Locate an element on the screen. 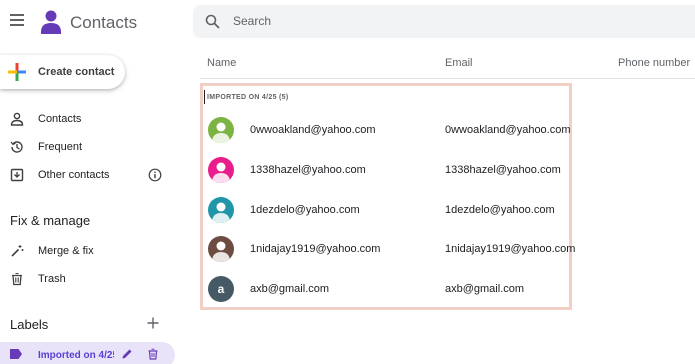  sidebar-item-merge-fix: Merge & fix is located at coordinates (87, 251).